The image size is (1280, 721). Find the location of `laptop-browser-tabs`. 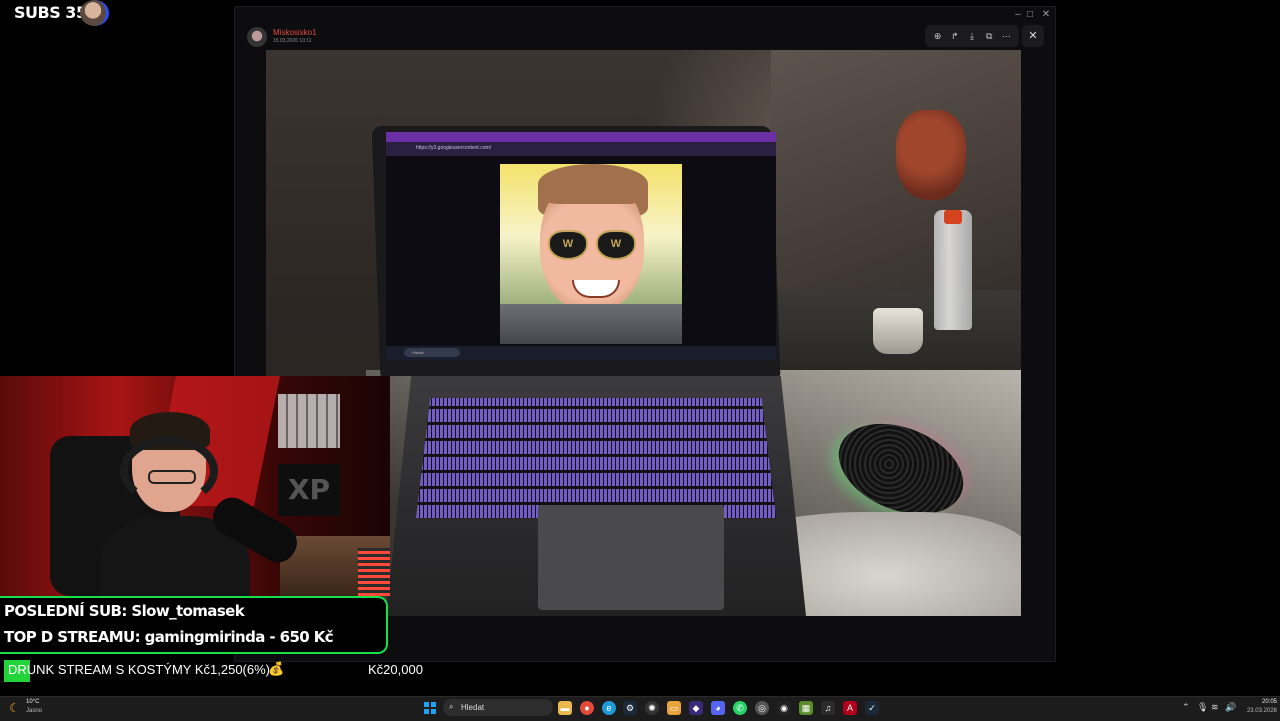

laptop-browser-tabs is located at coordinates (581, 137).